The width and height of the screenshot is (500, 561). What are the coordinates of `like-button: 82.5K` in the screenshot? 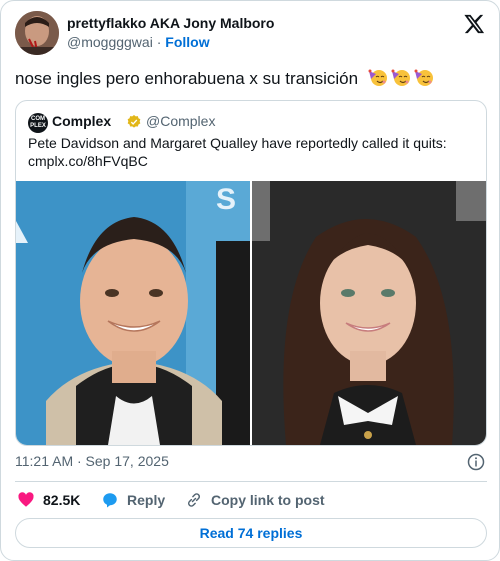 It's located at (48, 500).